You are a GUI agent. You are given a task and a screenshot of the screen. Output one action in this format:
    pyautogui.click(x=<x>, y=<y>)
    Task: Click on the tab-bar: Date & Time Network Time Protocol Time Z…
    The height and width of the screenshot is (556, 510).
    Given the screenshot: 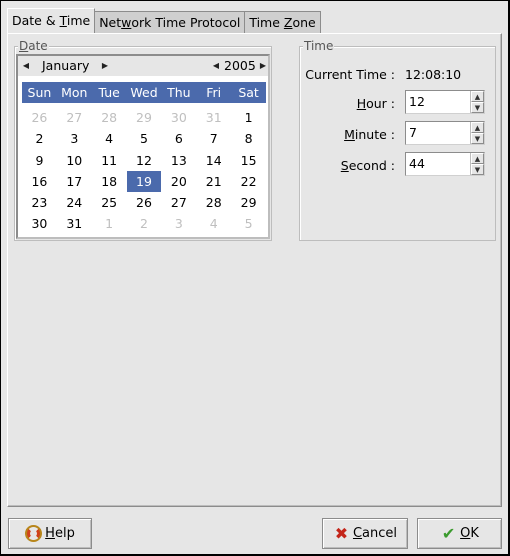 What is the action you would take?
    pyautogui.click(x=164, y=20)
    